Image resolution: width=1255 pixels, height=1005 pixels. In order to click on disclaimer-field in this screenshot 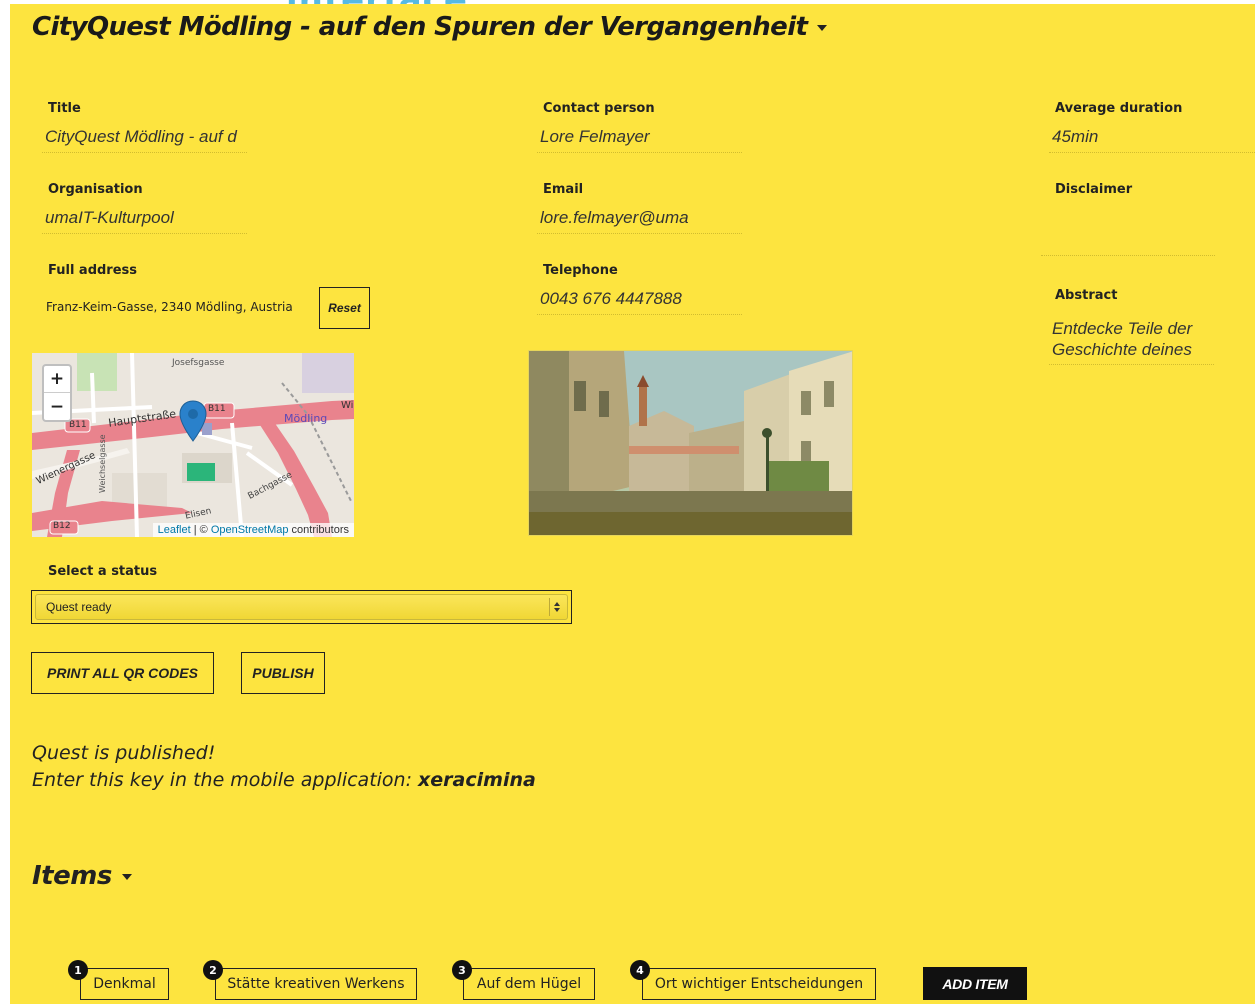, I will do `click(1128, 241)`.